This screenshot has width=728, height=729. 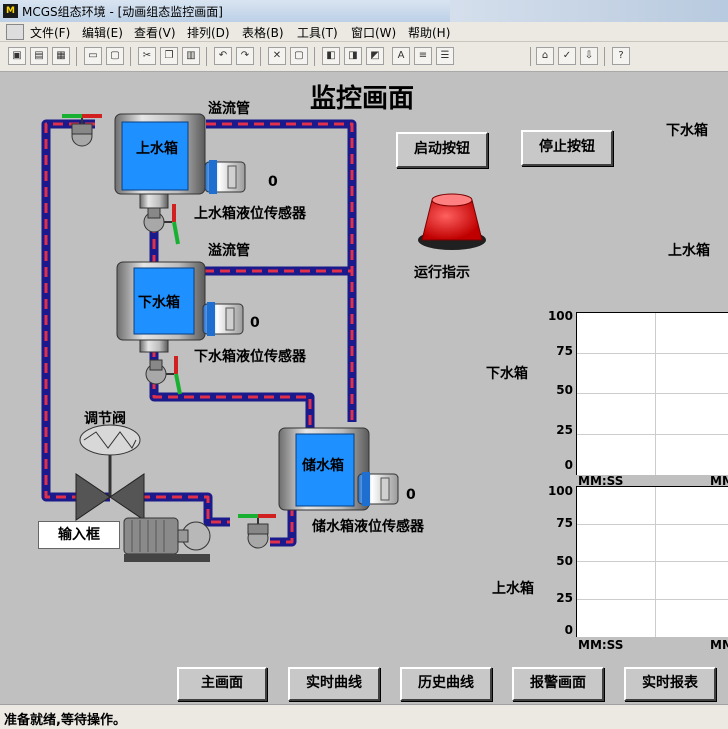 I want to click on nav-realtime-report-button: 实时报表, so click(x=670, y=684).